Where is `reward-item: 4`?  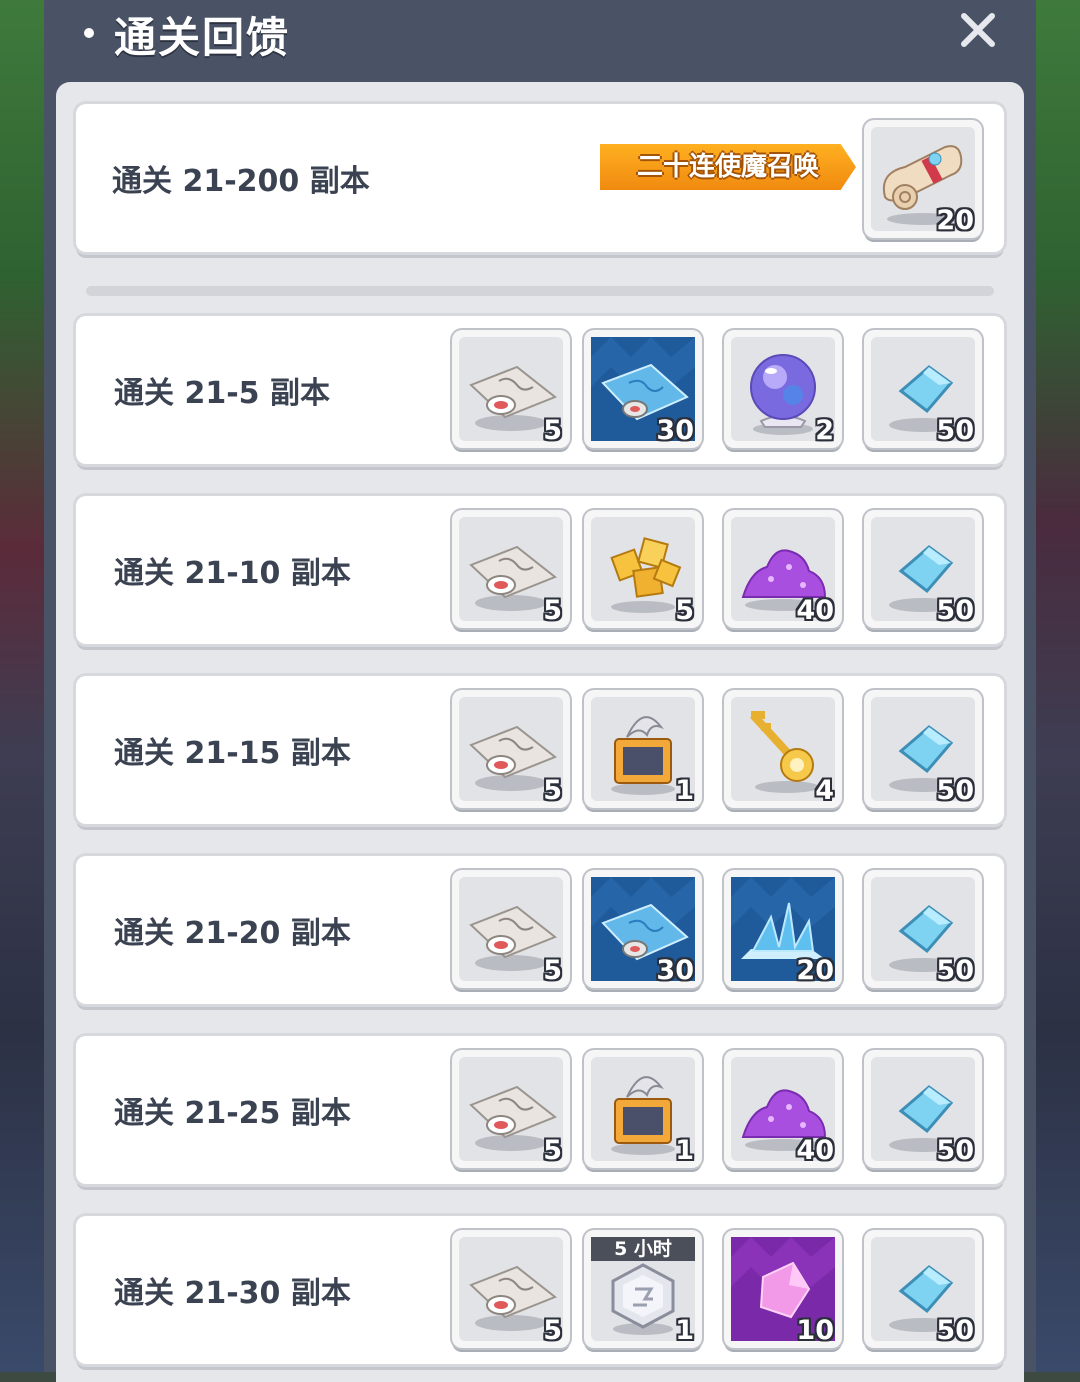 reward-item: 4 is located at coordinates (783, 749).